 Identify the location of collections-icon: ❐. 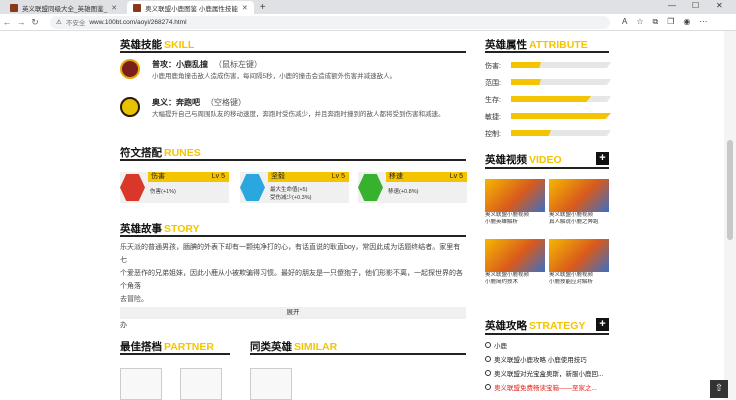
(670, 22).